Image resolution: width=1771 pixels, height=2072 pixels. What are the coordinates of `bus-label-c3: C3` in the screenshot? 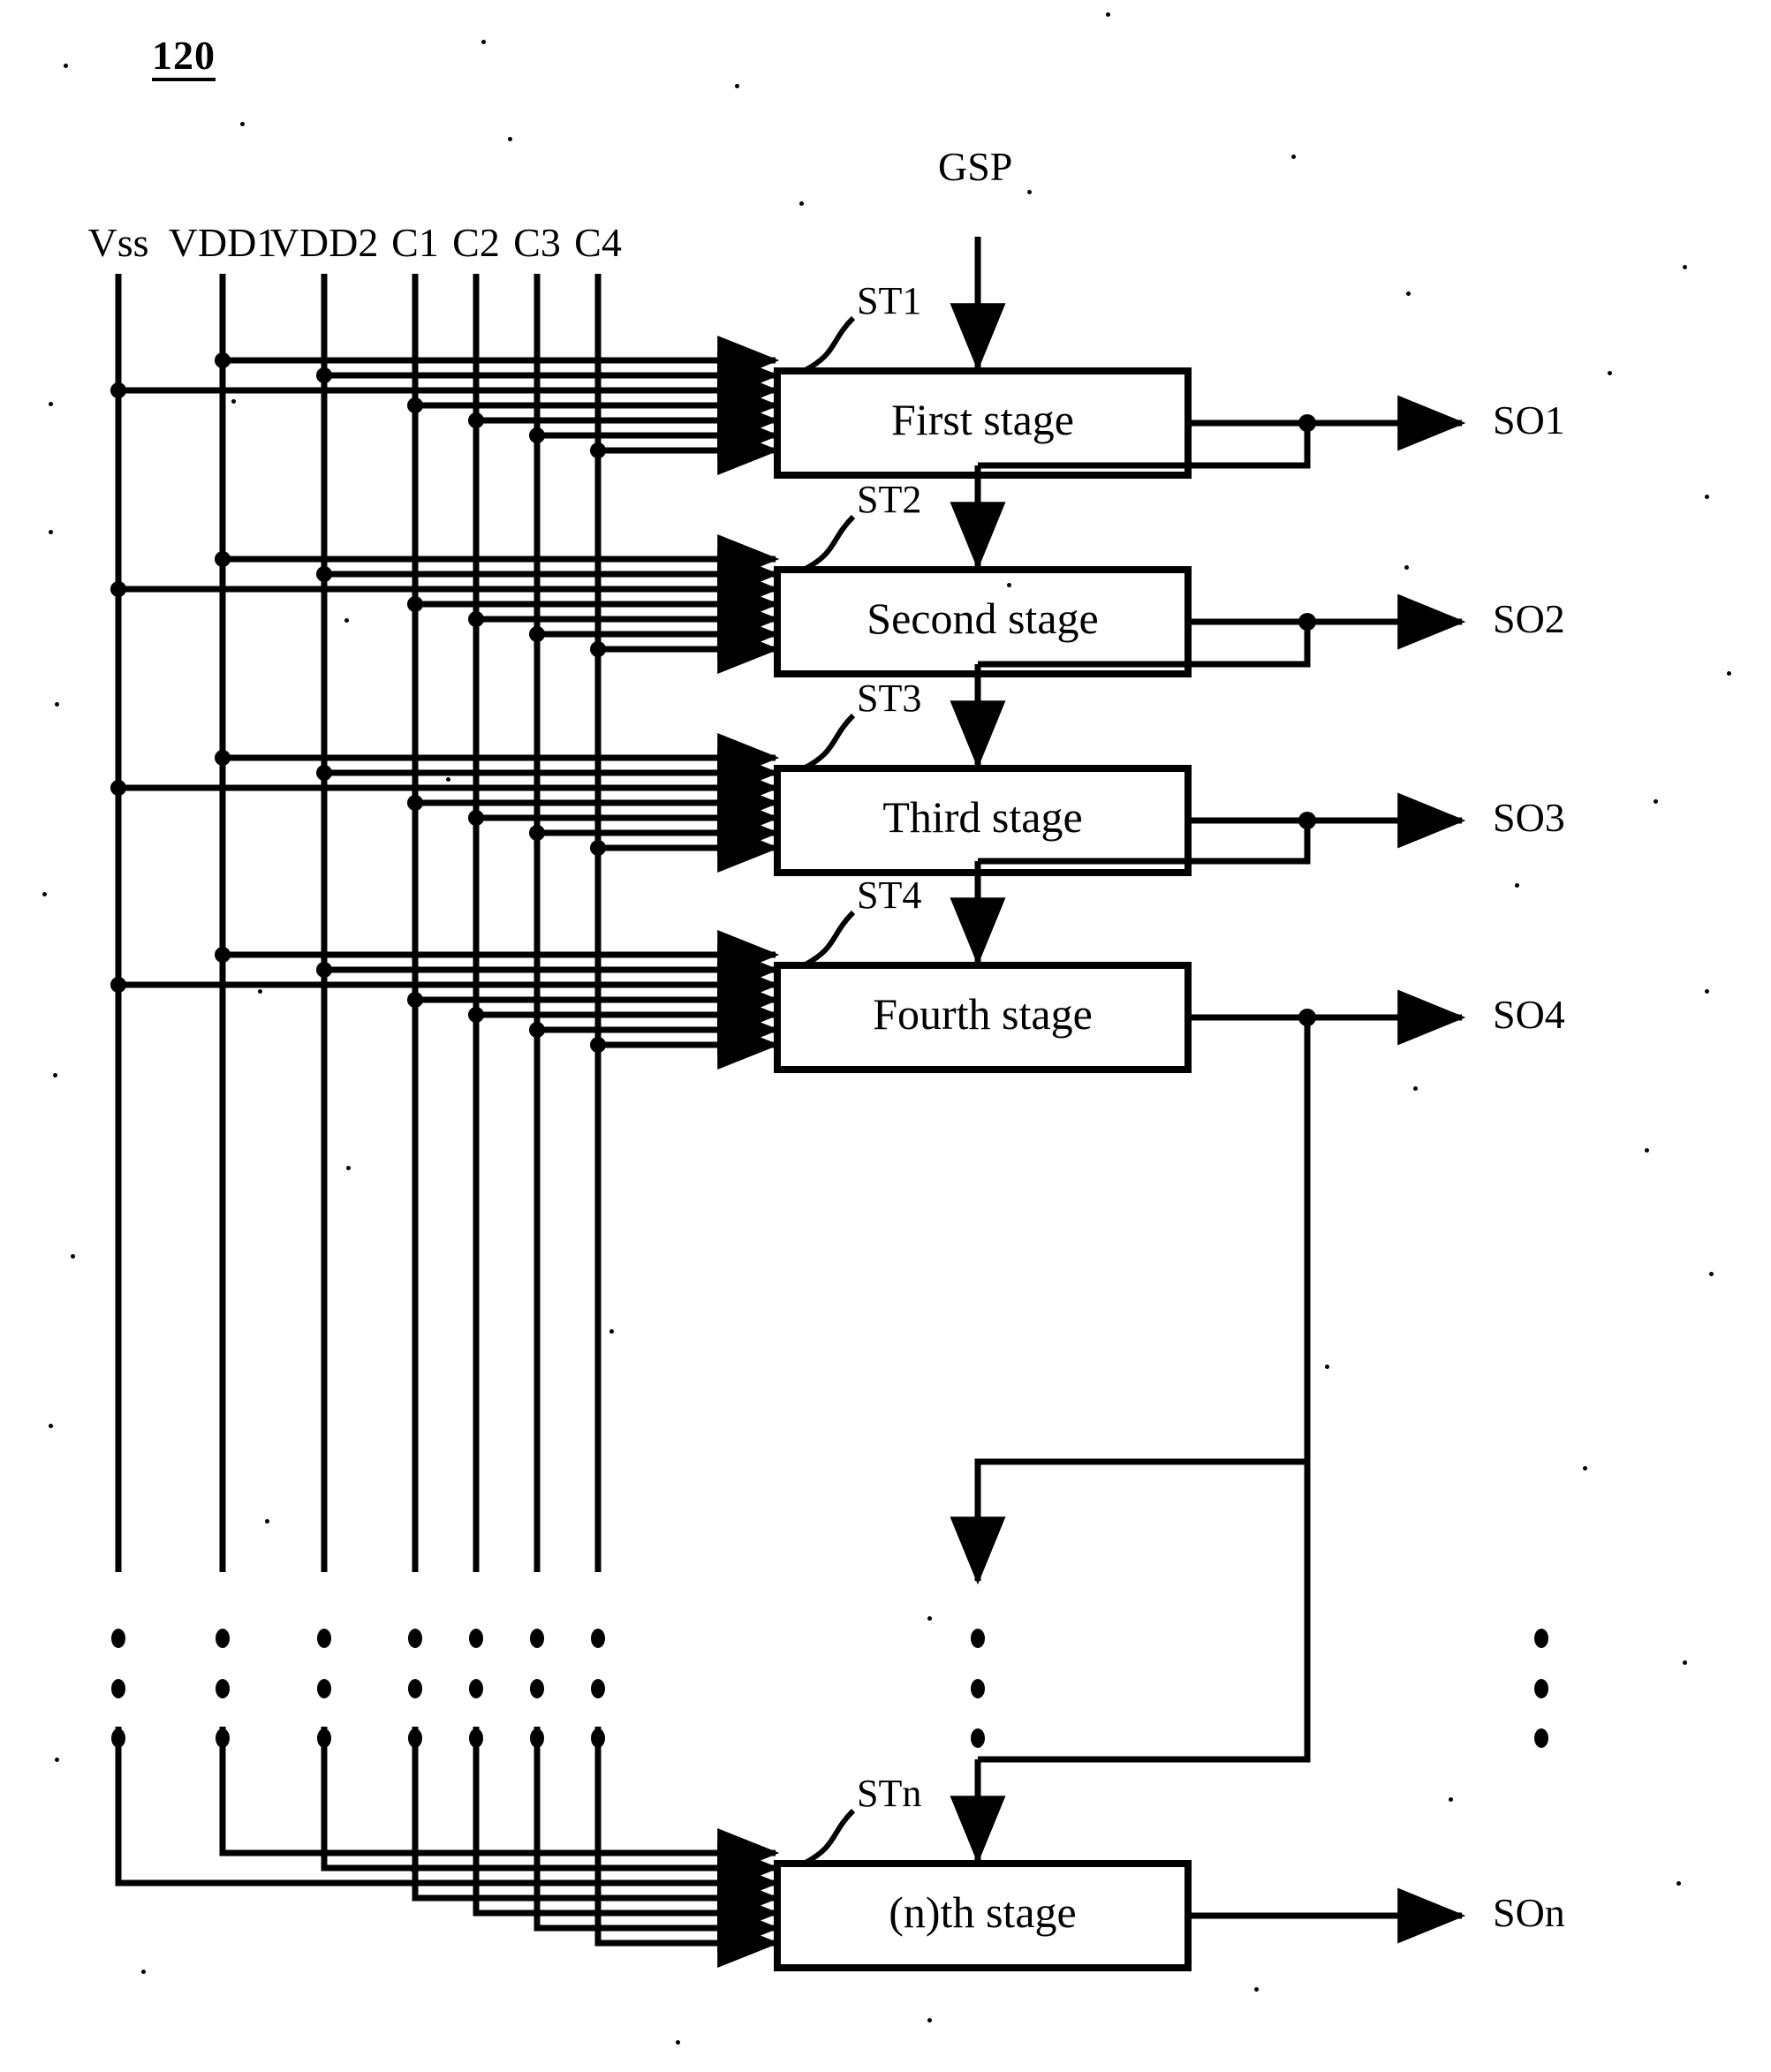 It's located at (537, 242).